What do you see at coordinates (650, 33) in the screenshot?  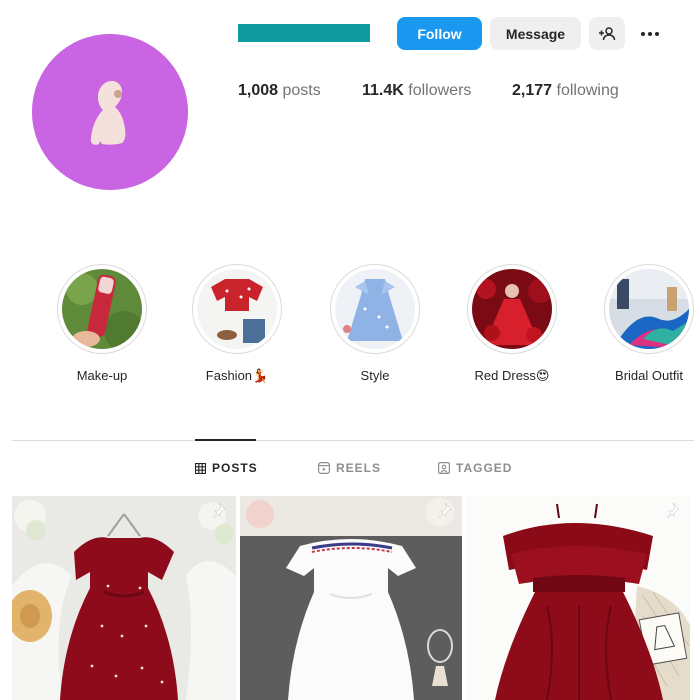 I see `more-options-icon` at bounding box center [650, 33].